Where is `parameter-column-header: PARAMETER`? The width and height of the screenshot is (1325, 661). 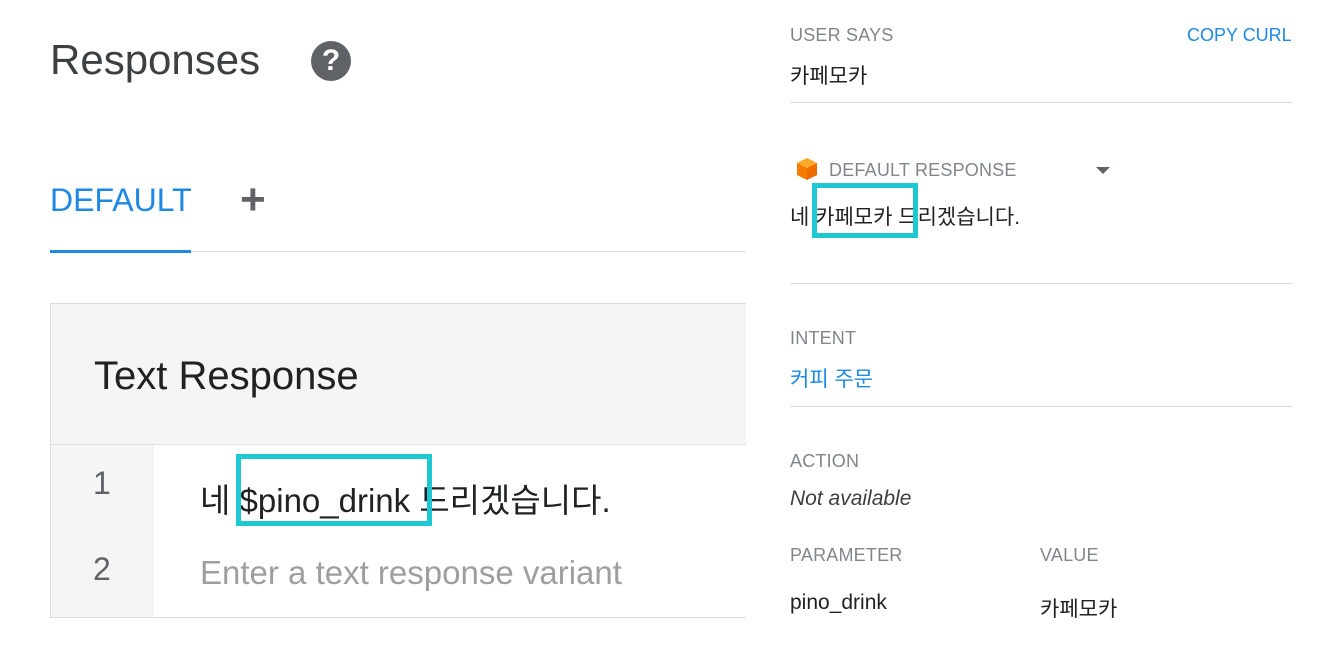
parameter-column-header: PARAMETER is located at coordinates (846, 555).